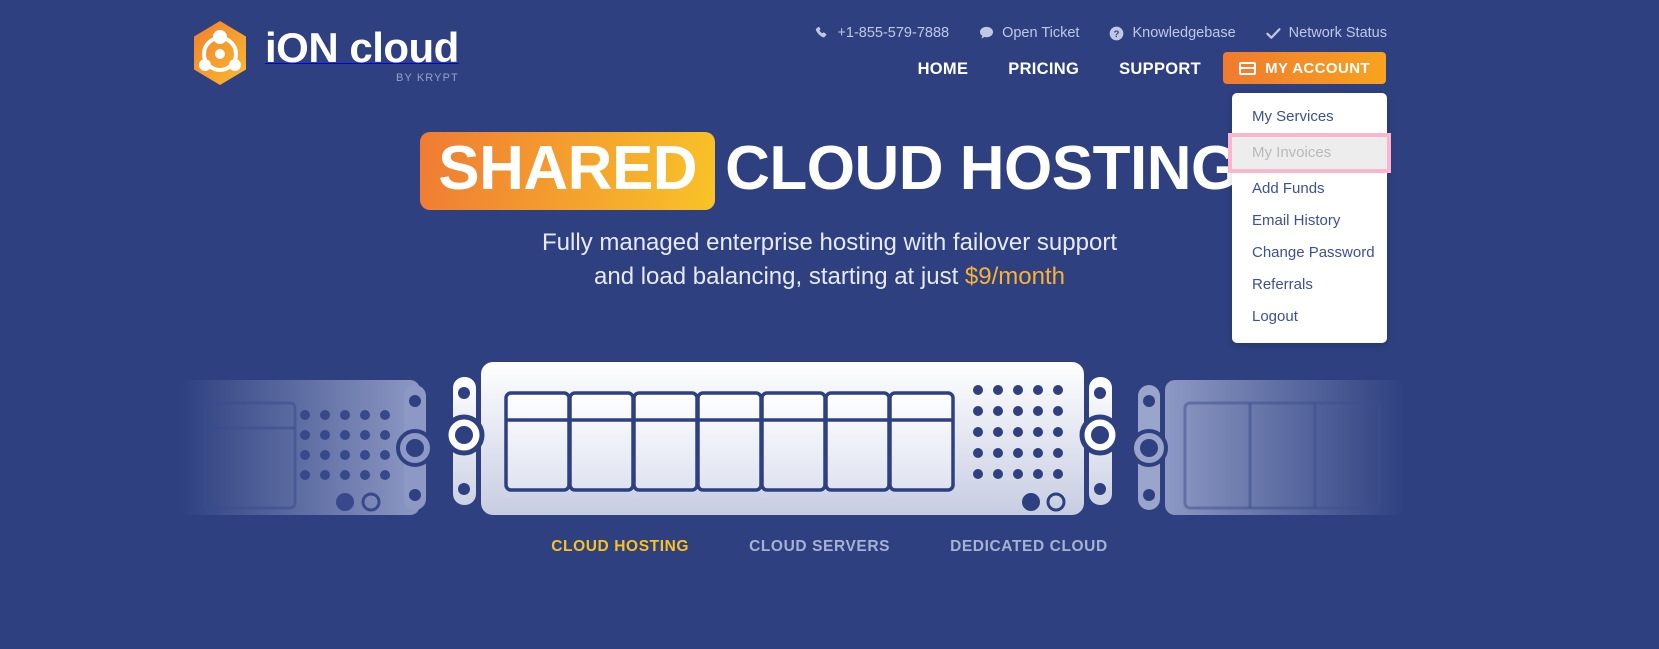 This screenshot has width=1659, height=649. I want to click on logo-text-wrap: iON cloud BY KRYPT, so click(362, 53).